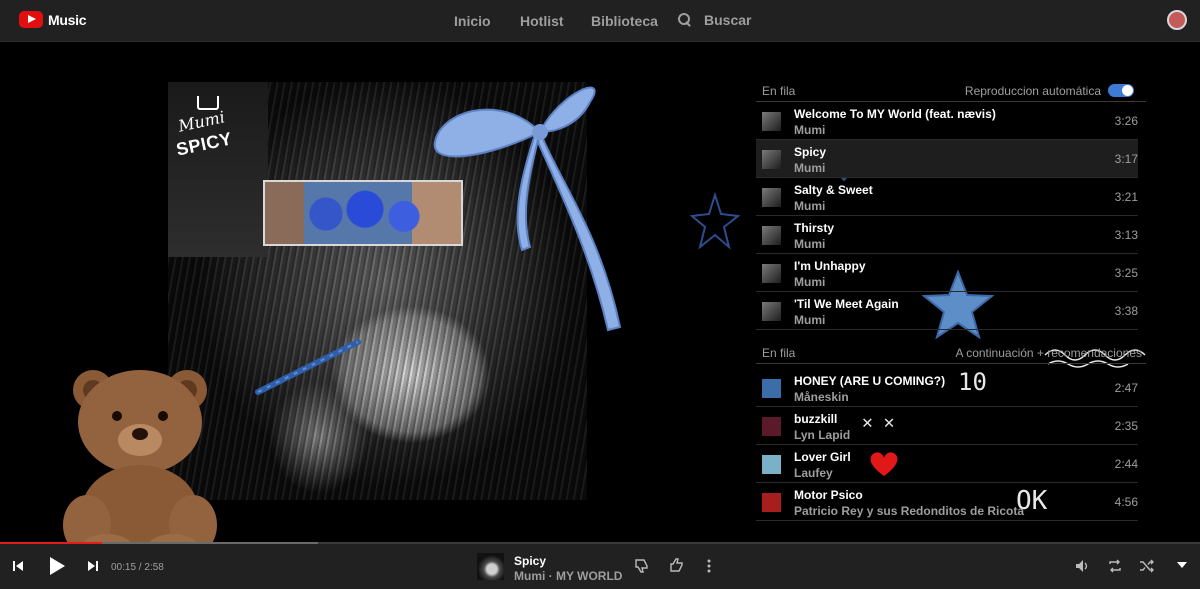 This screenshot has height=589, width=1200. I want to click on track-duration: 3:17, so click(1126, 159).